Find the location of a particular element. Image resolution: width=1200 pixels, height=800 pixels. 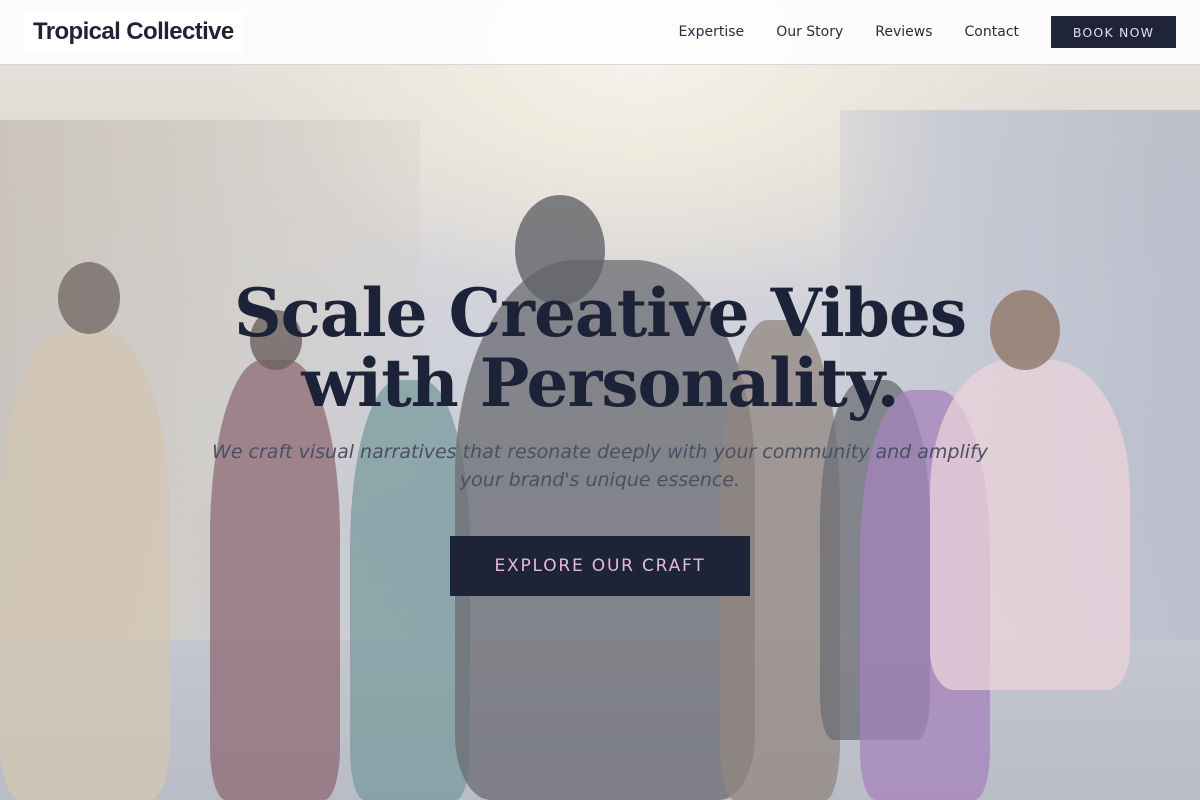

book-now-button: BOOK NOW is located at coordinates (1113, 32).